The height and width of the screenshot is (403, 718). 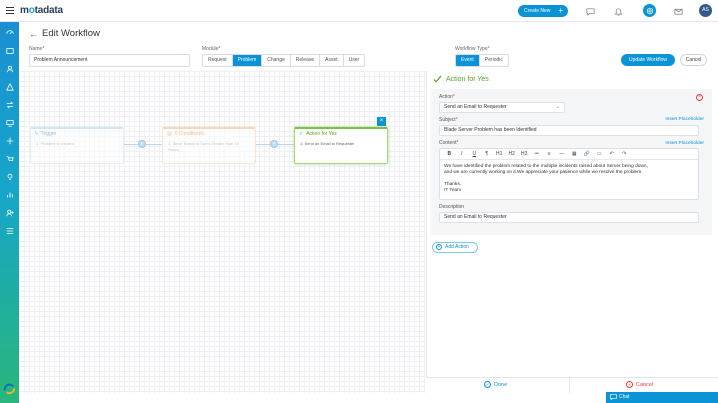 What do you see at coordinates (574, 154) in the screenshot?
I see `table-icon: ▦` at bounding box center [574, 154].